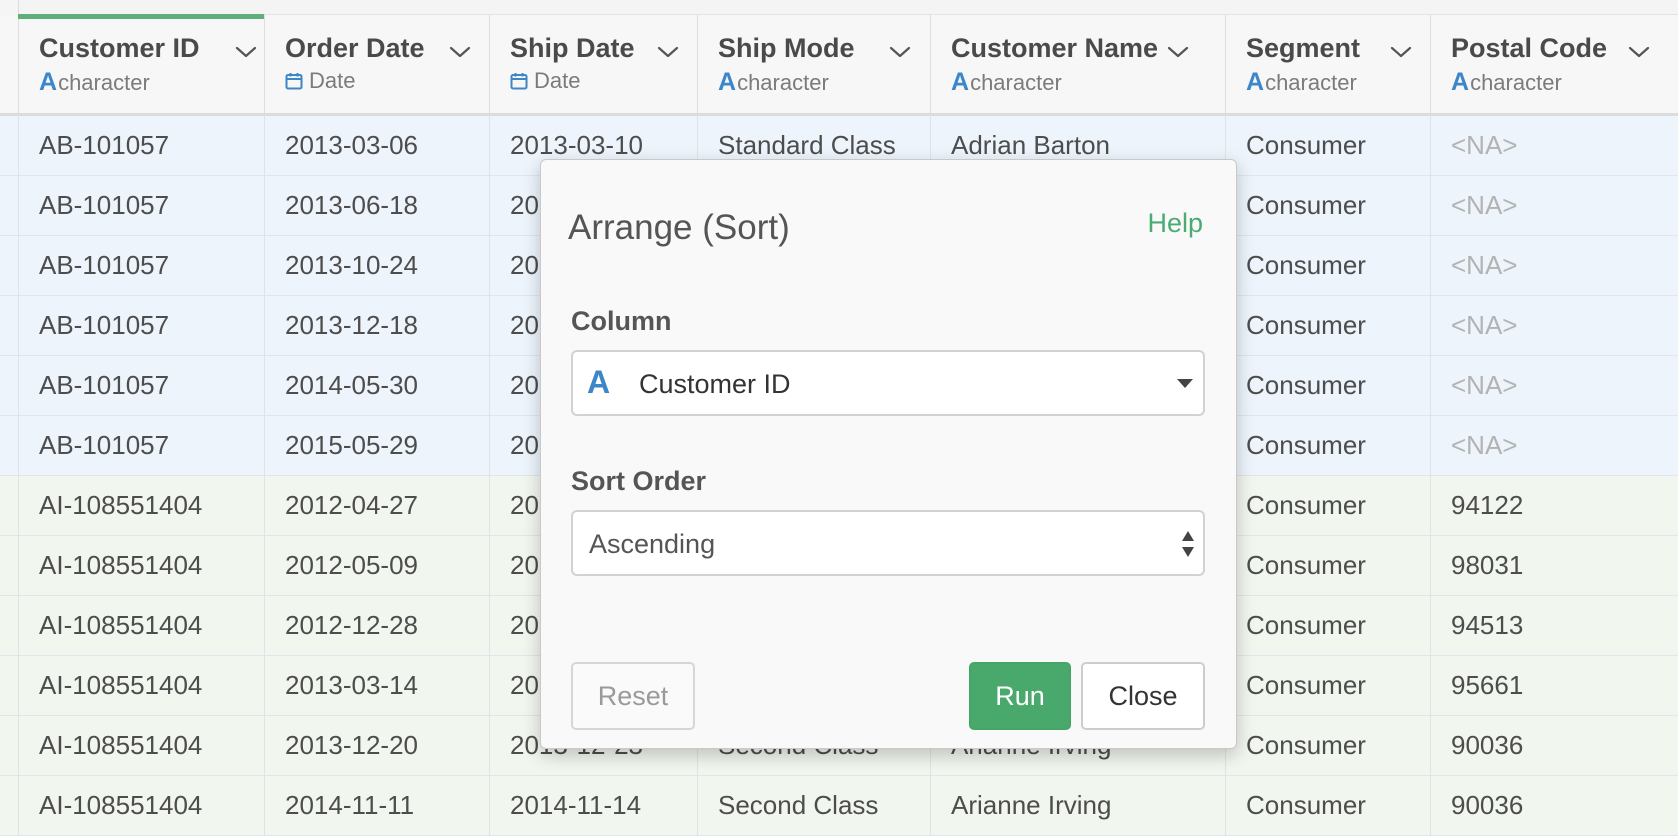 The height and width of the screenshot is (836, 1678). What do you see at coordinates (376, 746) in the screenshot?
I see `cell-order-date: 2013-12-20` at bounding box center [376, 746].